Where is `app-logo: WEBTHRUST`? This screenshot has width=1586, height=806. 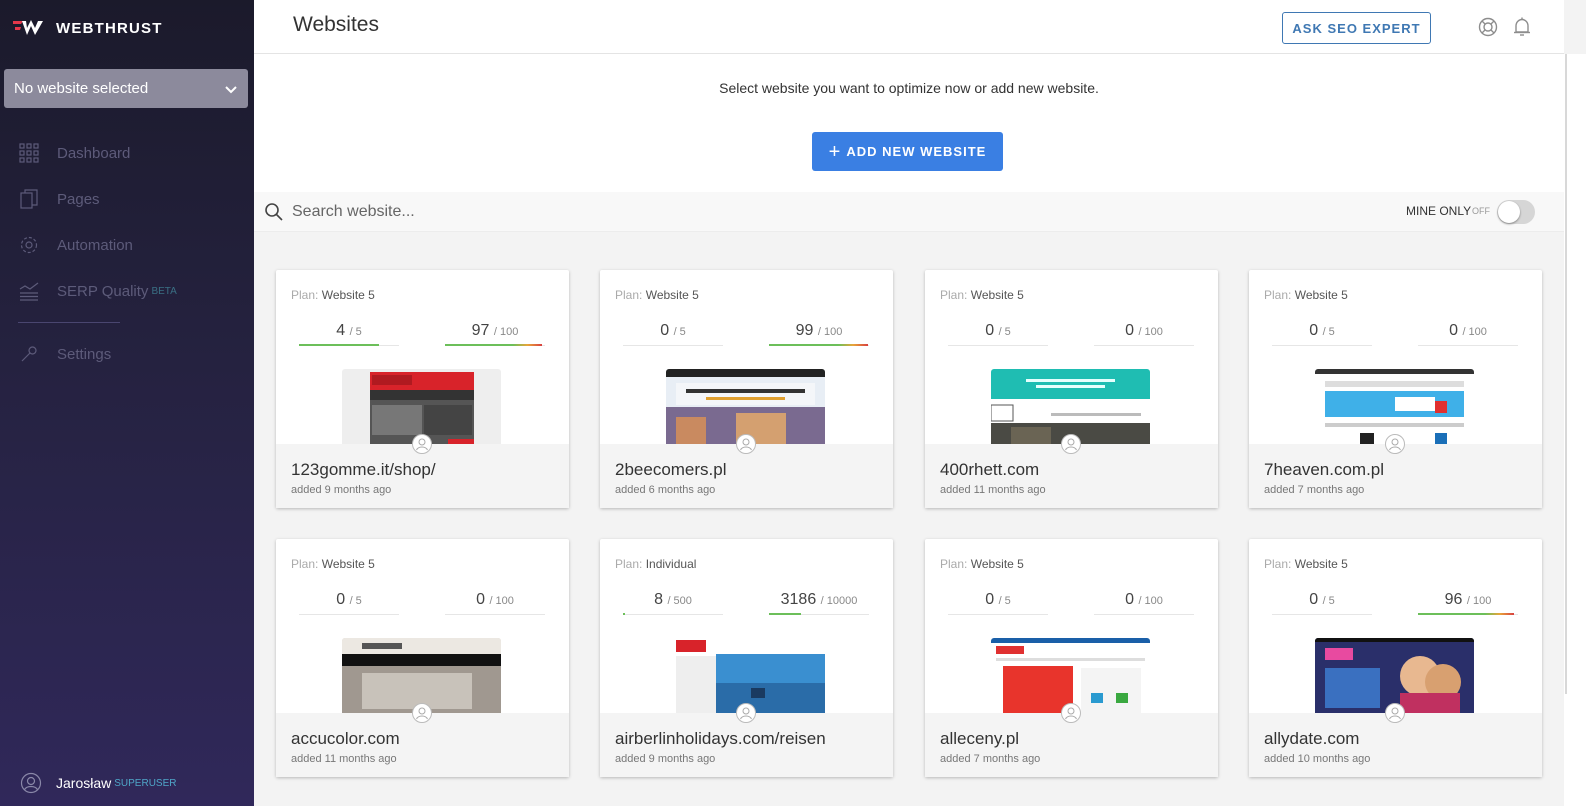 app-logo: WEBTHRUST is located at coordinates (87, 28).